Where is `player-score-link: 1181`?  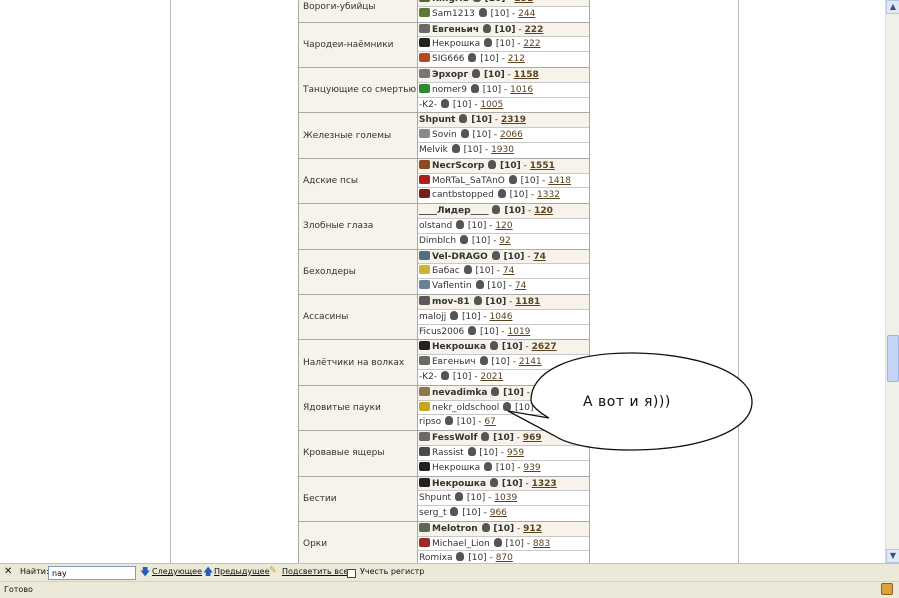 player-score-link: 1181 is located at coordinates (527, 302).